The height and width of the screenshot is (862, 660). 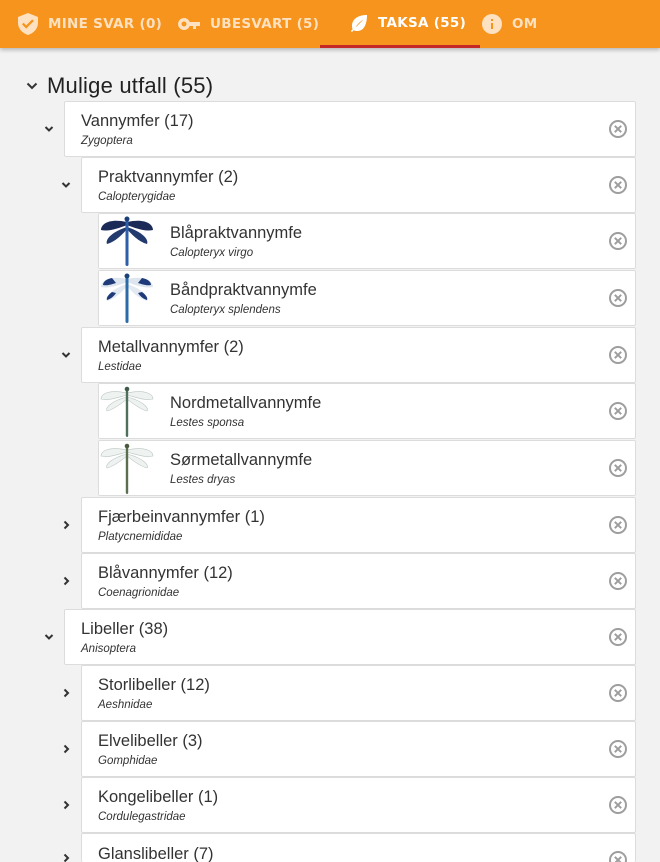 I want to click on check-shield-icon, so click(x=28, y=24).